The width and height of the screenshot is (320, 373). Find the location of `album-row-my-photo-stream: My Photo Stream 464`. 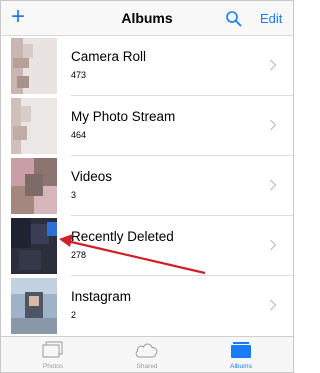

album-row-my-photo-stream: My Photo Stream 464 is located at coordinates (147, 125).